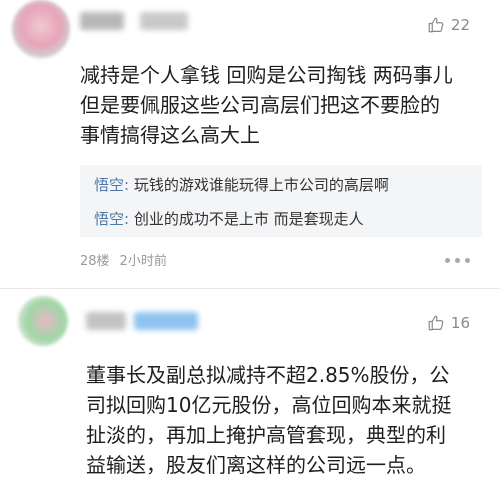 This screenshot has height=489, width=500. I want to click on reply-item: 悟空: 玩钱的游戏谁能玩得上市公司的高层啊, so click(241, 185).